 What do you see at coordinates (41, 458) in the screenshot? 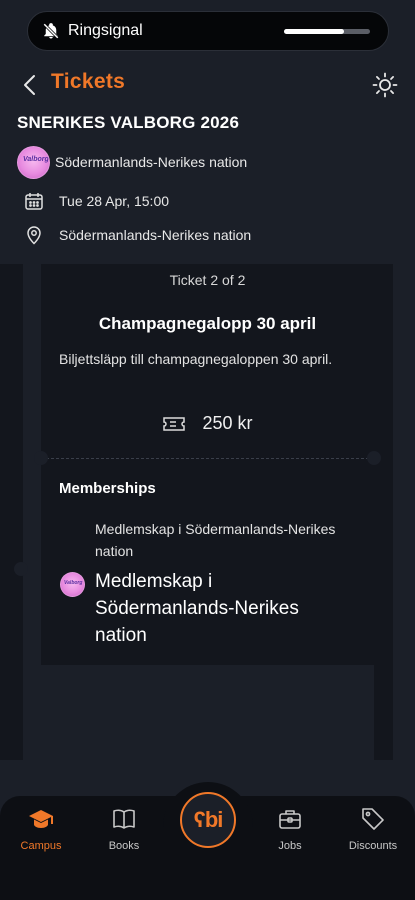
I see `ticket-notch-left` at bounding box center [41, 458].